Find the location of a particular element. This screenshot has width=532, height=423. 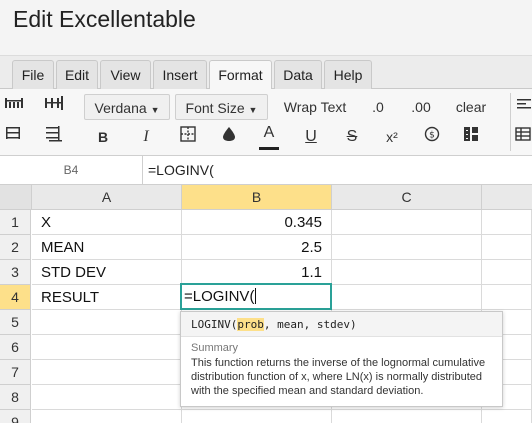

font-size-value: Font Size is located at coordinates (215, 108).